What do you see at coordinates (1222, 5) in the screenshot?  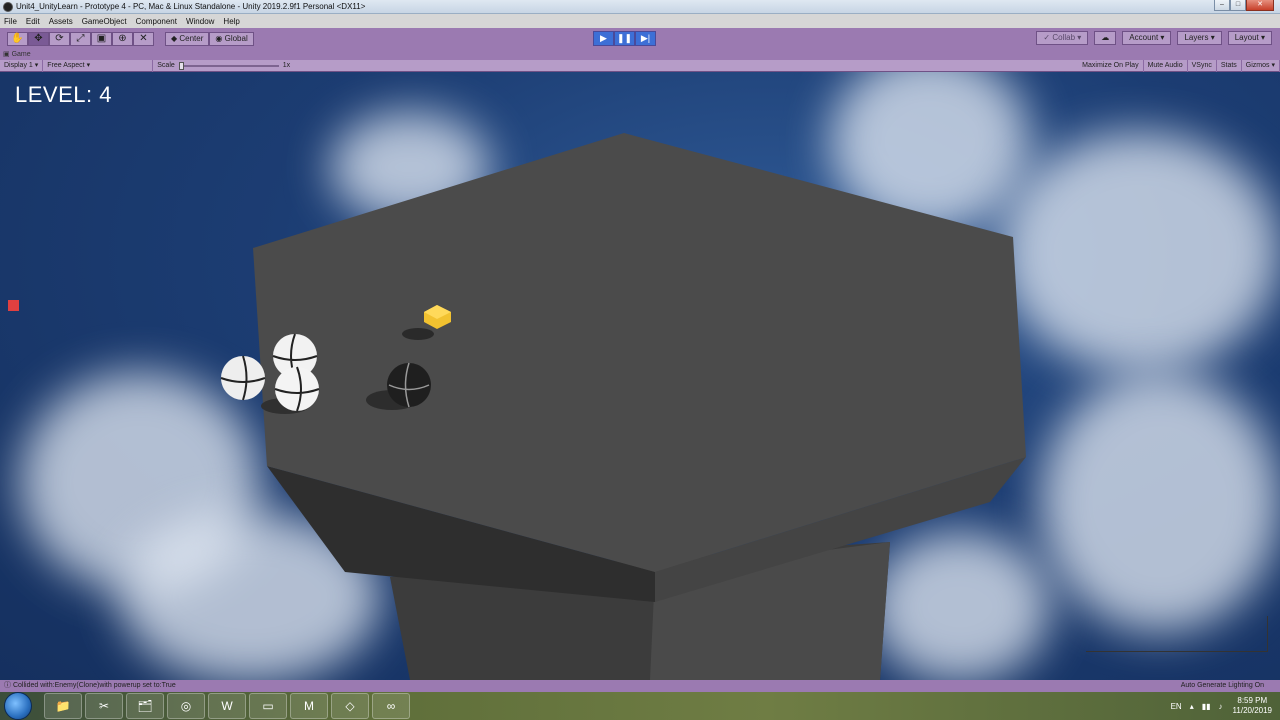 I see `minimize-button: ‒` at bounding box center [1222, 5].